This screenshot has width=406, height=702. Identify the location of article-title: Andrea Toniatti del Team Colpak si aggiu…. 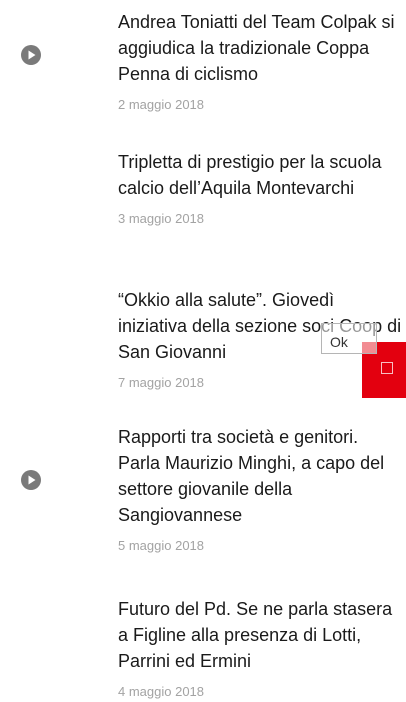
(261, 48).